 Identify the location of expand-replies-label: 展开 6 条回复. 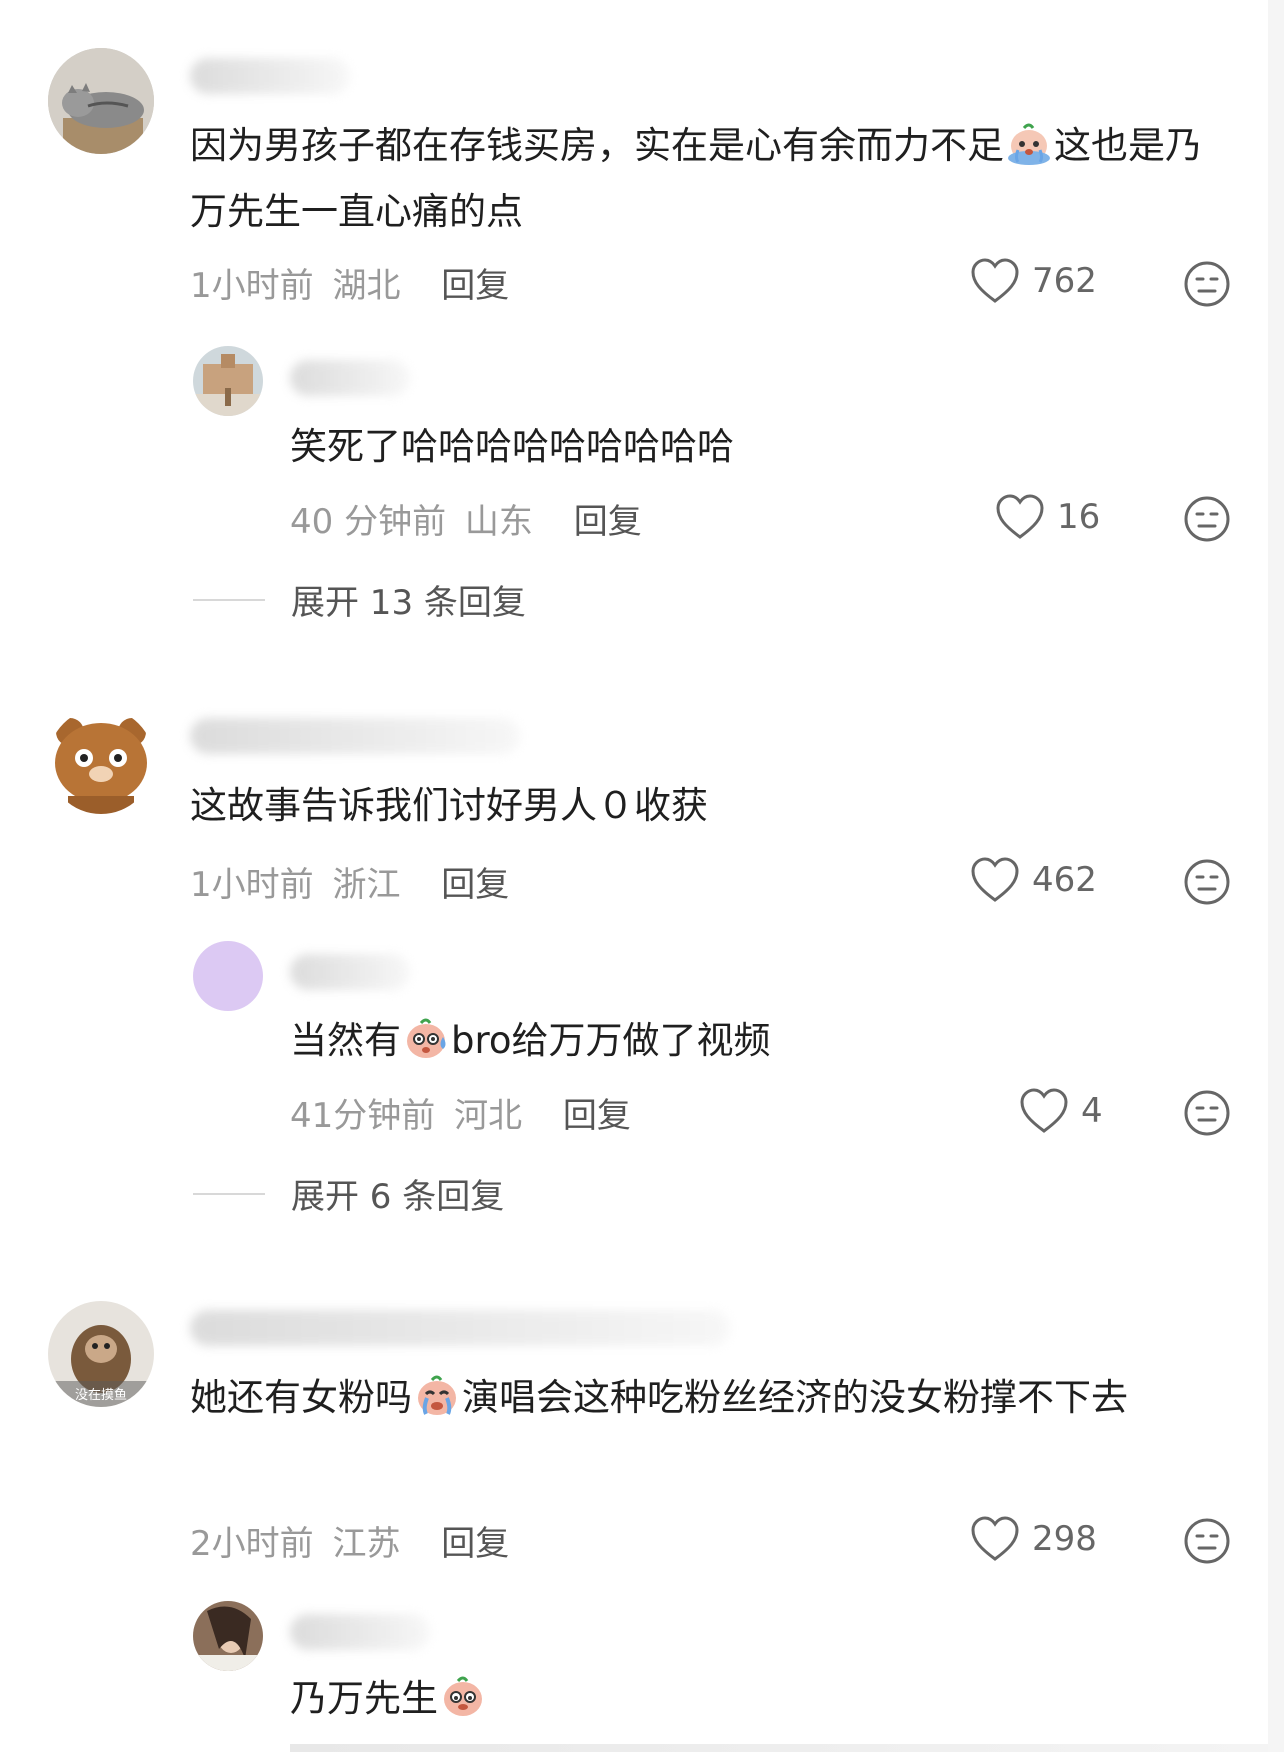
(398, 1197).